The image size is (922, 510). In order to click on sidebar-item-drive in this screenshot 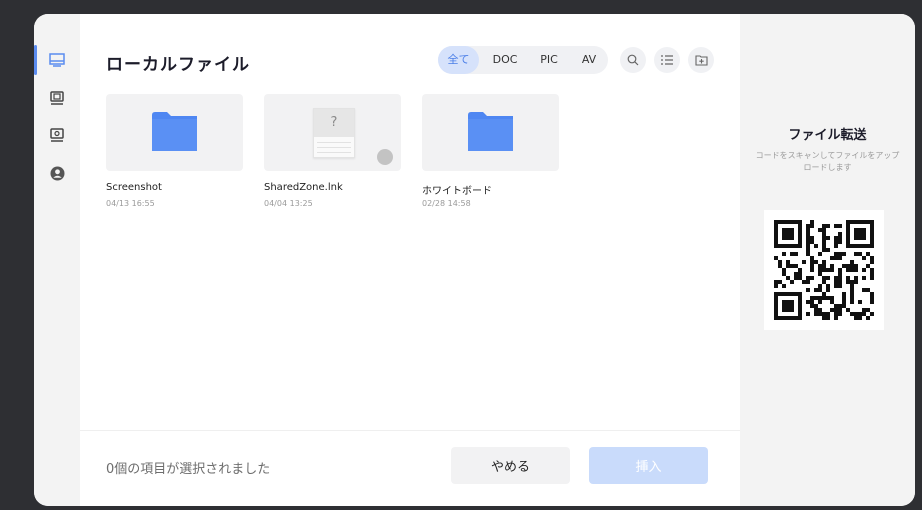, I will do `click(57, 98)`.